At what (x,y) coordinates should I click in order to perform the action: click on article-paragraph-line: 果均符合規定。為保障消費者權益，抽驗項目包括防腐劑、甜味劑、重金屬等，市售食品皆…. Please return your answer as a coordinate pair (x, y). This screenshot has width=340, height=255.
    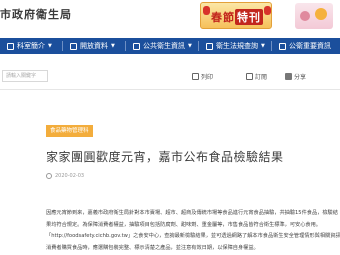
    Looking at the image, I should click on (183, 224).